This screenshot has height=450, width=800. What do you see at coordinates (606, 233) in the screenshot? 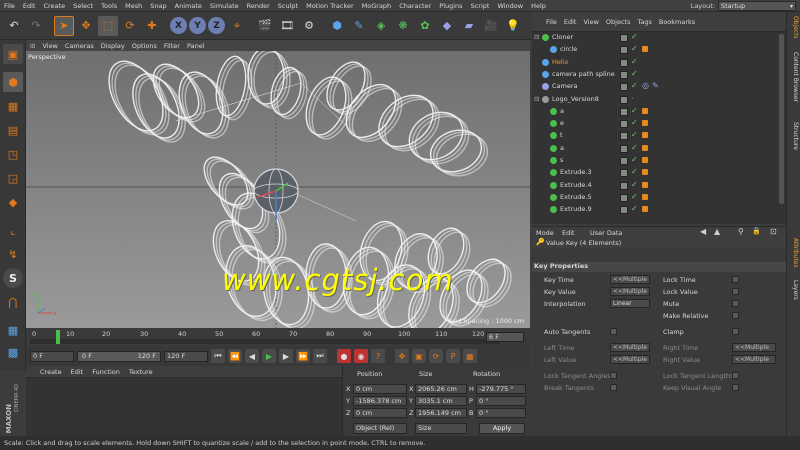
I see `attr-menu-user-data: User Data` at bounding box center [606, 233].